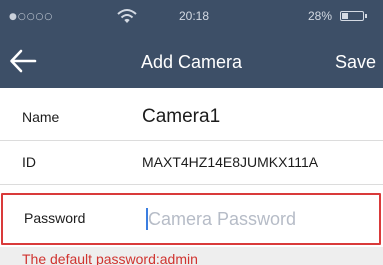  I want to click on name-label: Name, so click(41, 117).